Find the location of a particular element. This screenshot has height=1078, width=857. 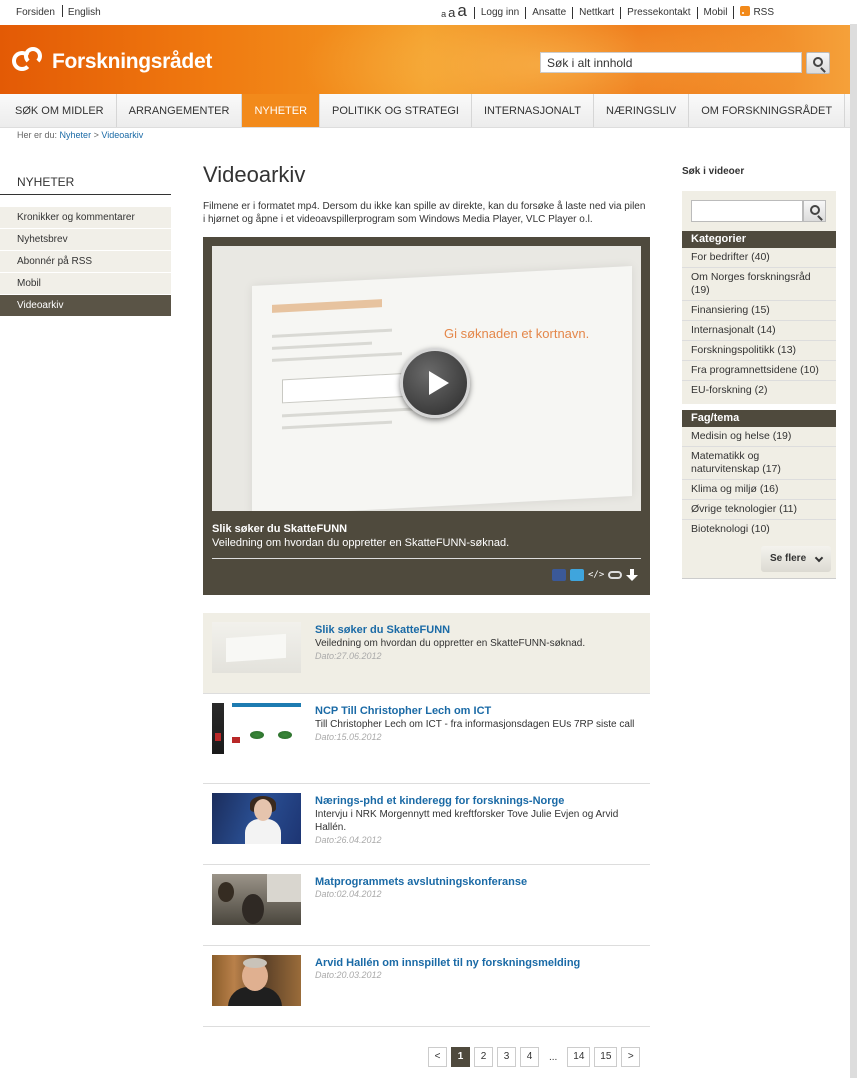

embed-icon: </> is located at coordinates (596, 575).